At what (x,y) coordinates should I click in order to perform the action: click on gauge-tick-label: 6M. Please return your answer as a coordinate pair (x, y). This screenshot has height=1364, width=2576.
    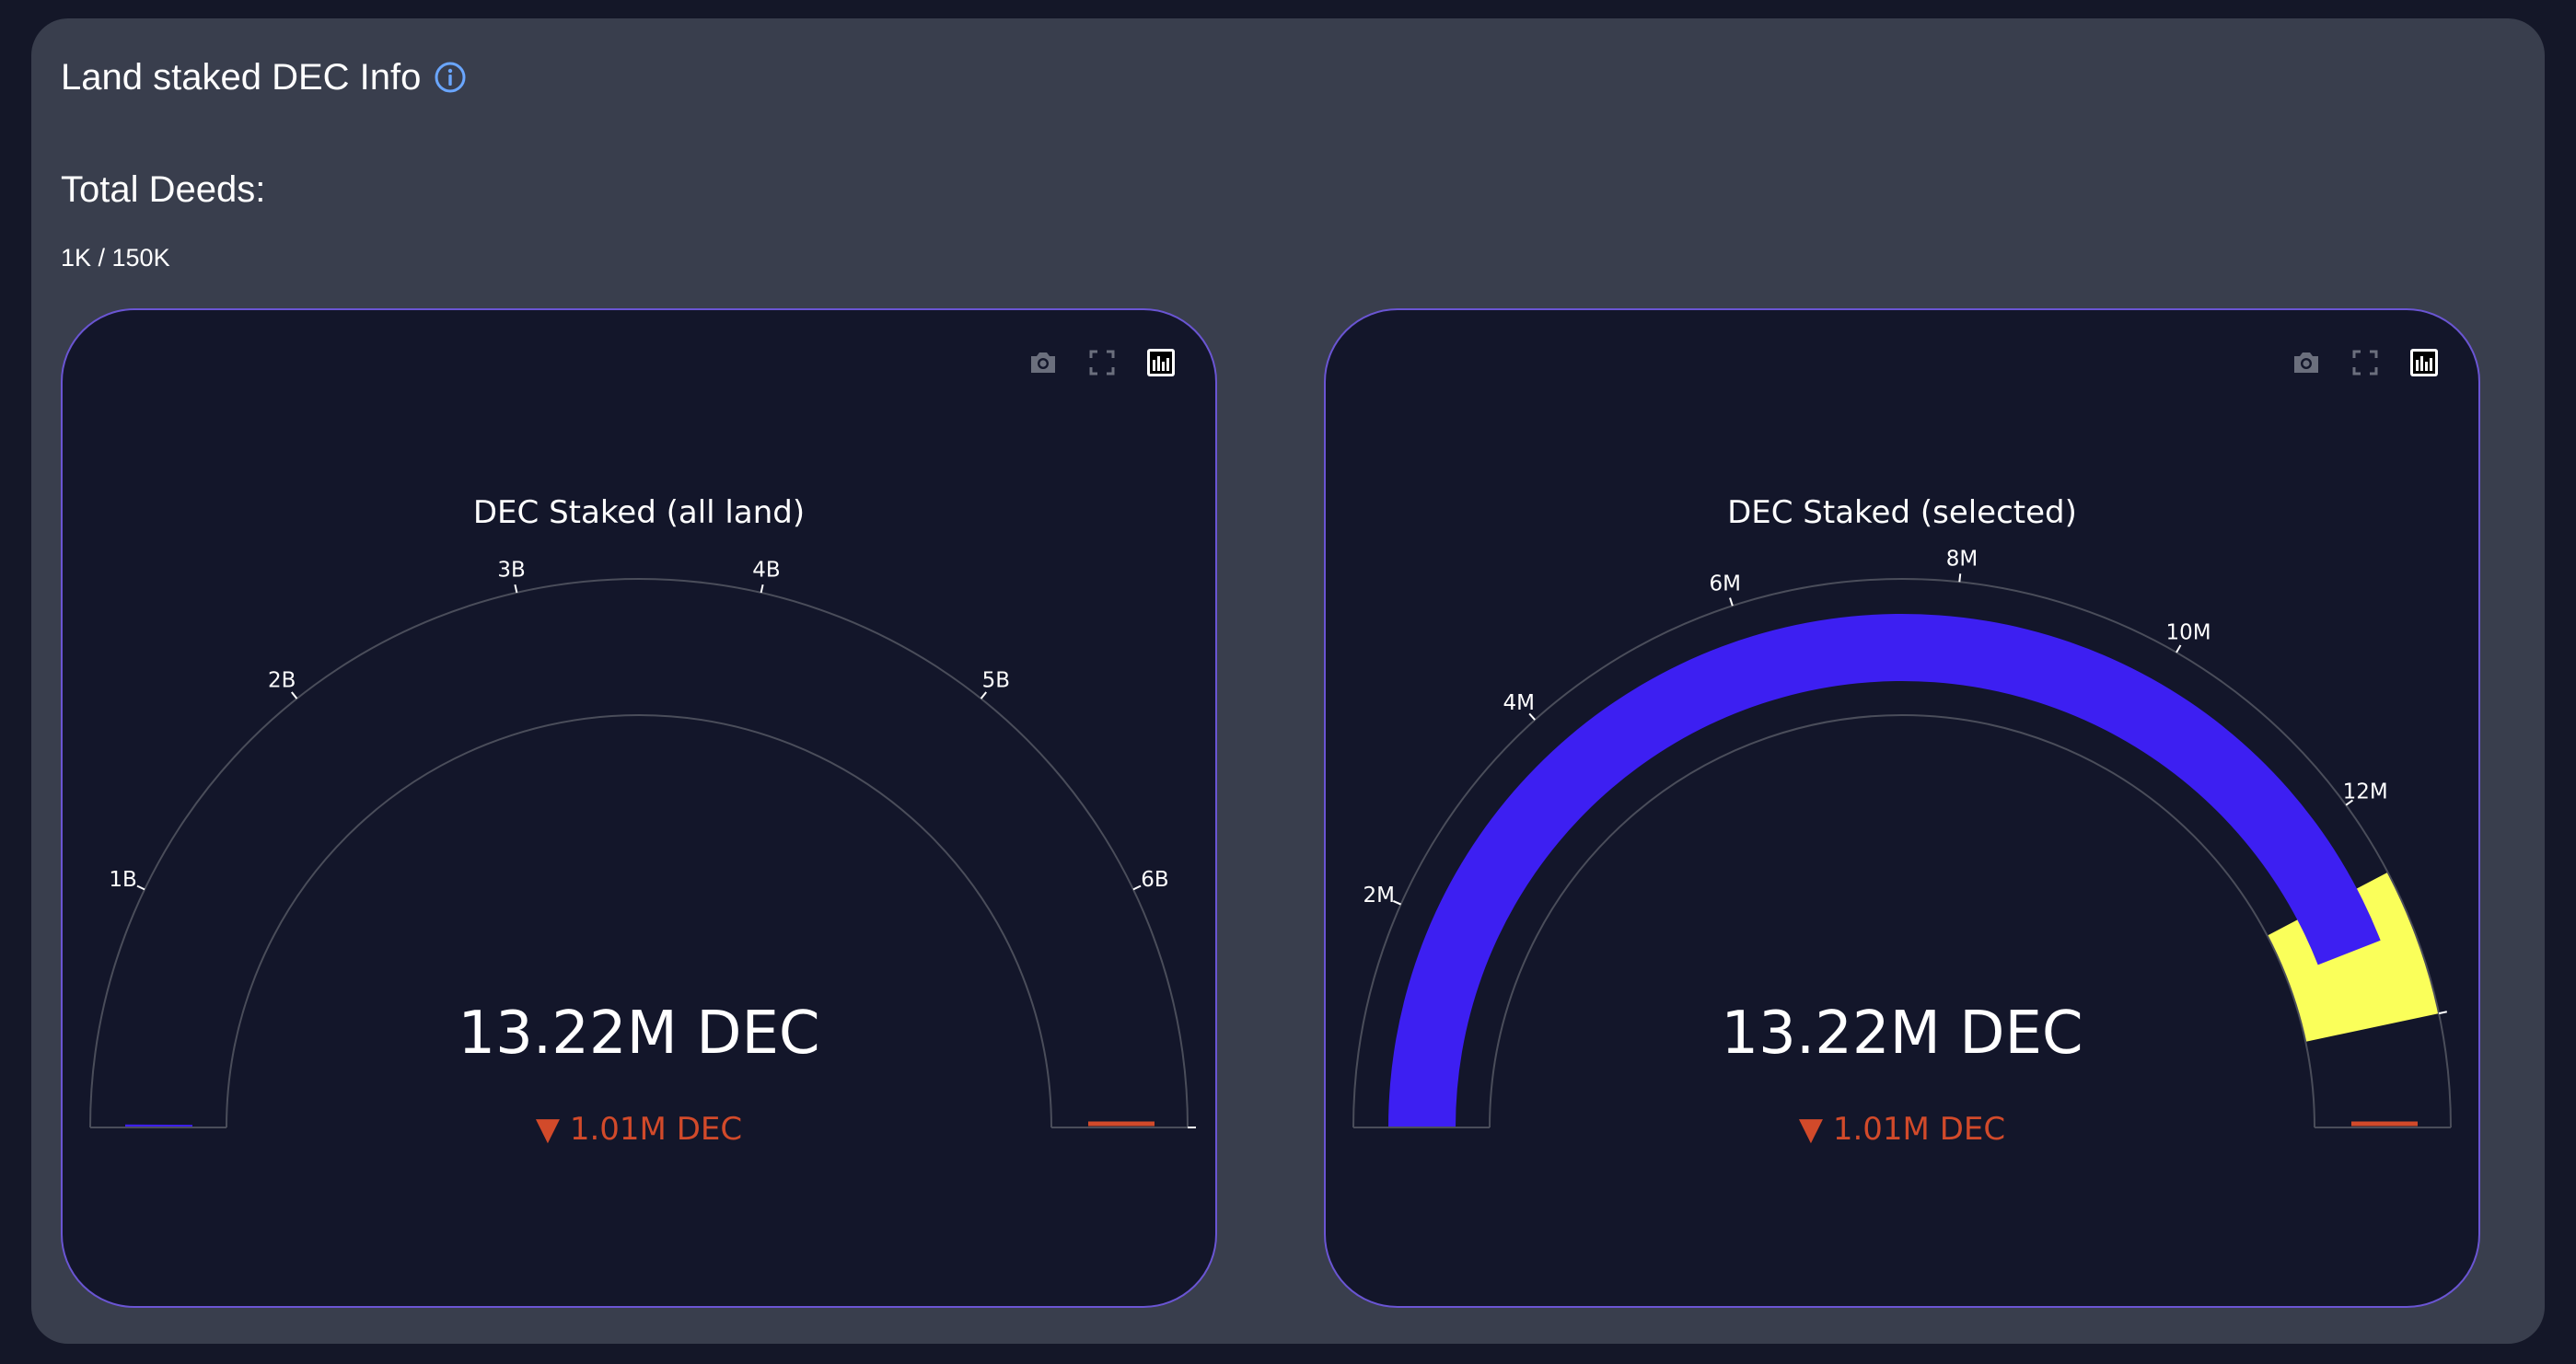
    Looking at the image, I should click on (1725, 583).